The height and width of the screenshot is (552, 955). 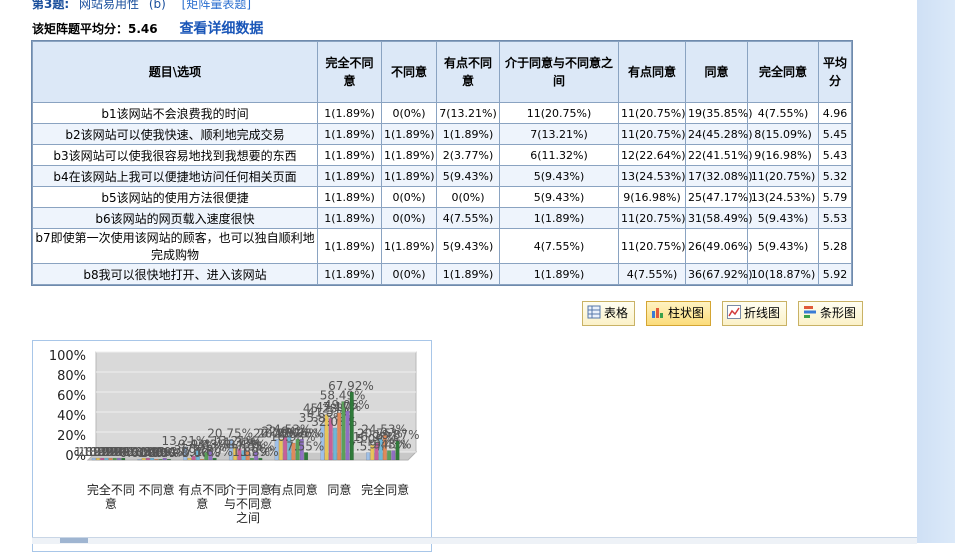 I want to click on x-tick-label: 有点不同意, so click(x=202, y=497).